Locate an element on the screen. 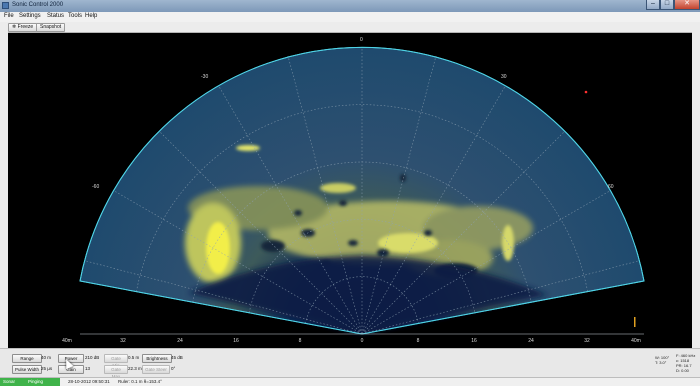 This screenshot has width=700, height=386. menu-status: Status is located at coordinates (55, 16).